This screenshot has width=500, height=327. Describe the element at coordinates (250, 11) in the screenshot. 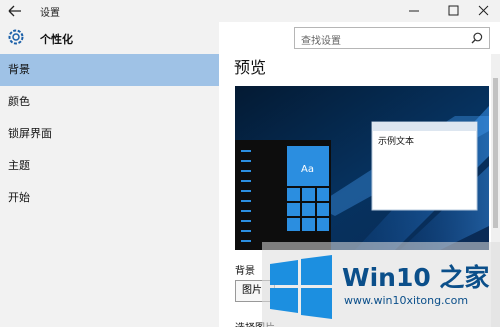

I see `title-bar: 设置` at that location.